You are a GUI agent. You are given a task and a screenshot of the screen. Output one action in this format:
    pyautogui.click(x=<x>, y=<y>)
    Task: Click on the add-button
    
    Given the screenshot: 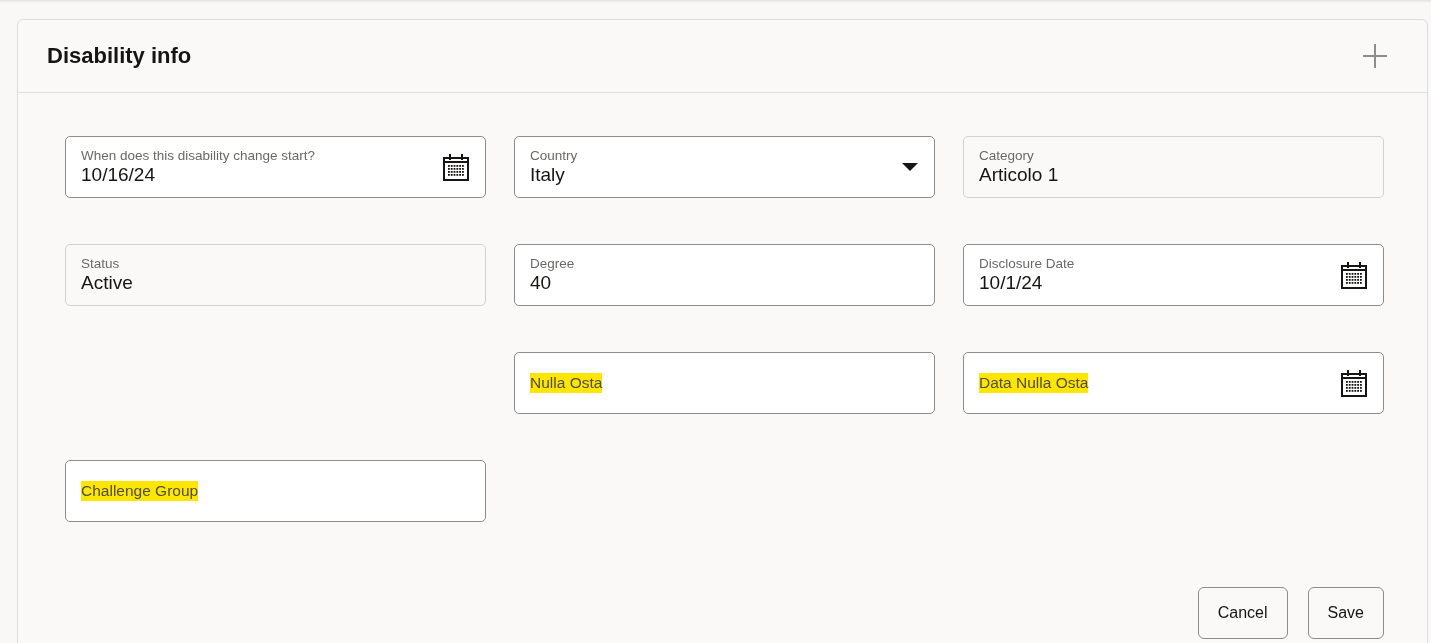 What is the action you would take?
    pyautogui.click(x=1375, y=56)
    